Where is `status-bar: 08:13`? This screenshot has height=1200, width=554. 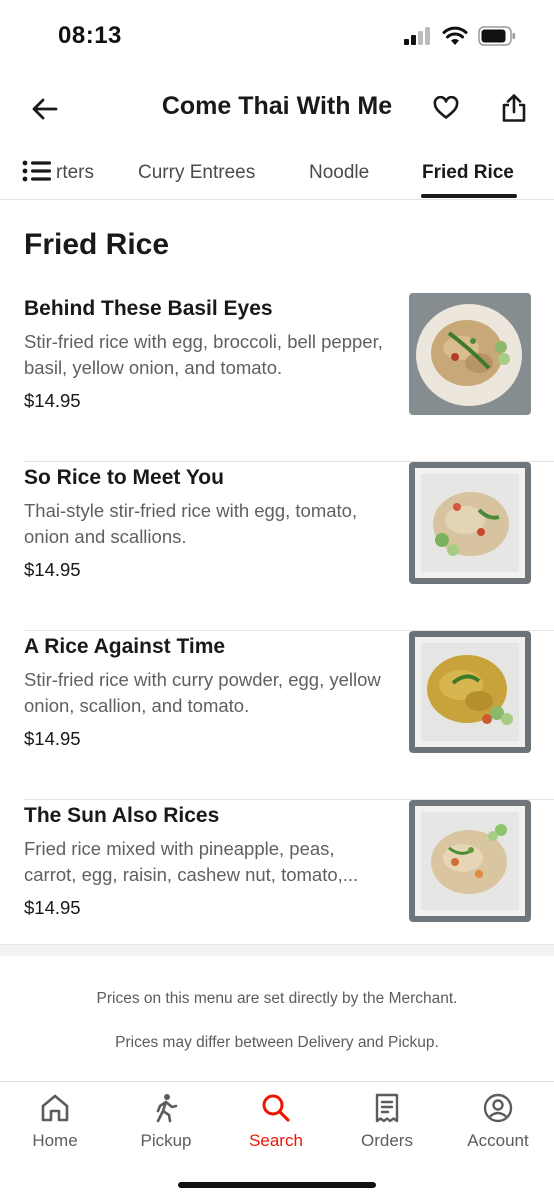 status-bar: 08:13 is located at coordinates (277, 36).